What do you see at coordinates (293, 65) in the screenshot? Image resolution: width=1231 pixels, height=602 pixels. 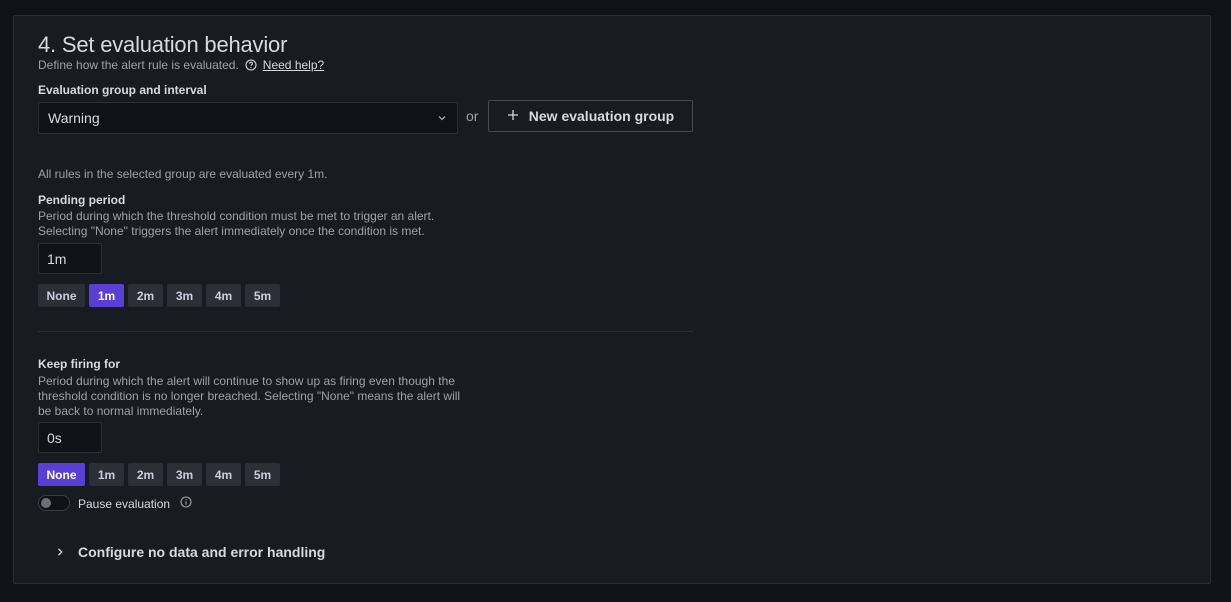 I see `need-help-link: Need help?` at bounding box center [293, 65].